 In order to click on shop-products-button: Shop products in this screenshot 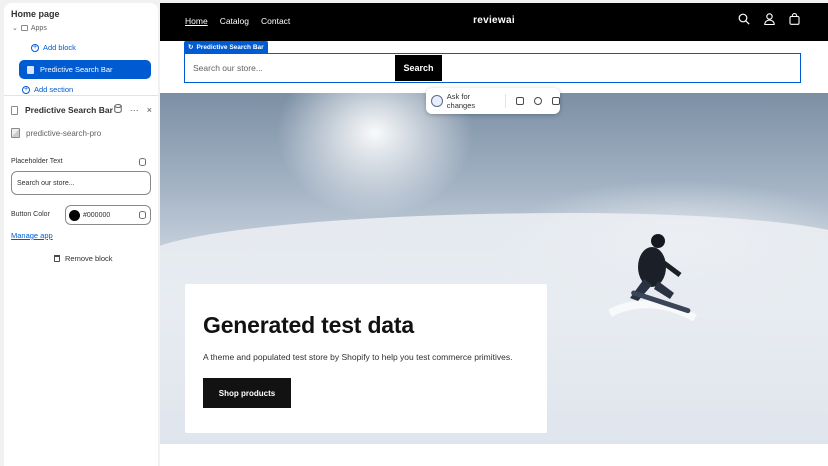, I will do `click(247, 393)`.